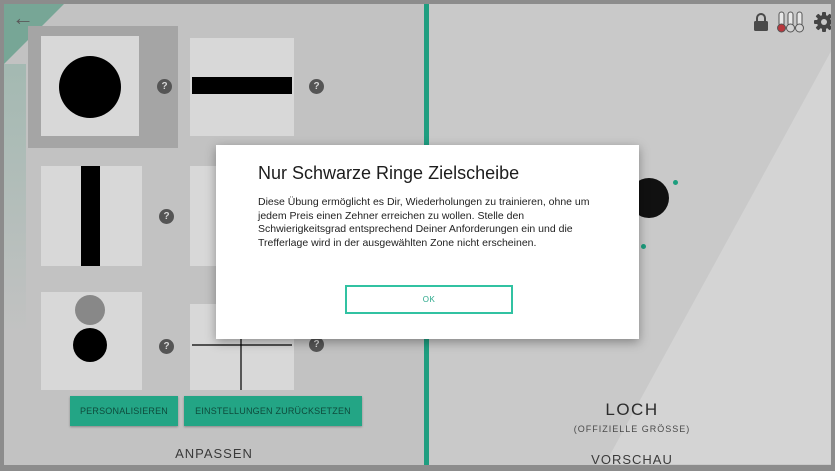  Describe the element at coordinates (90, 328) in the screenshot. I see `two-discs-icon` at that location.